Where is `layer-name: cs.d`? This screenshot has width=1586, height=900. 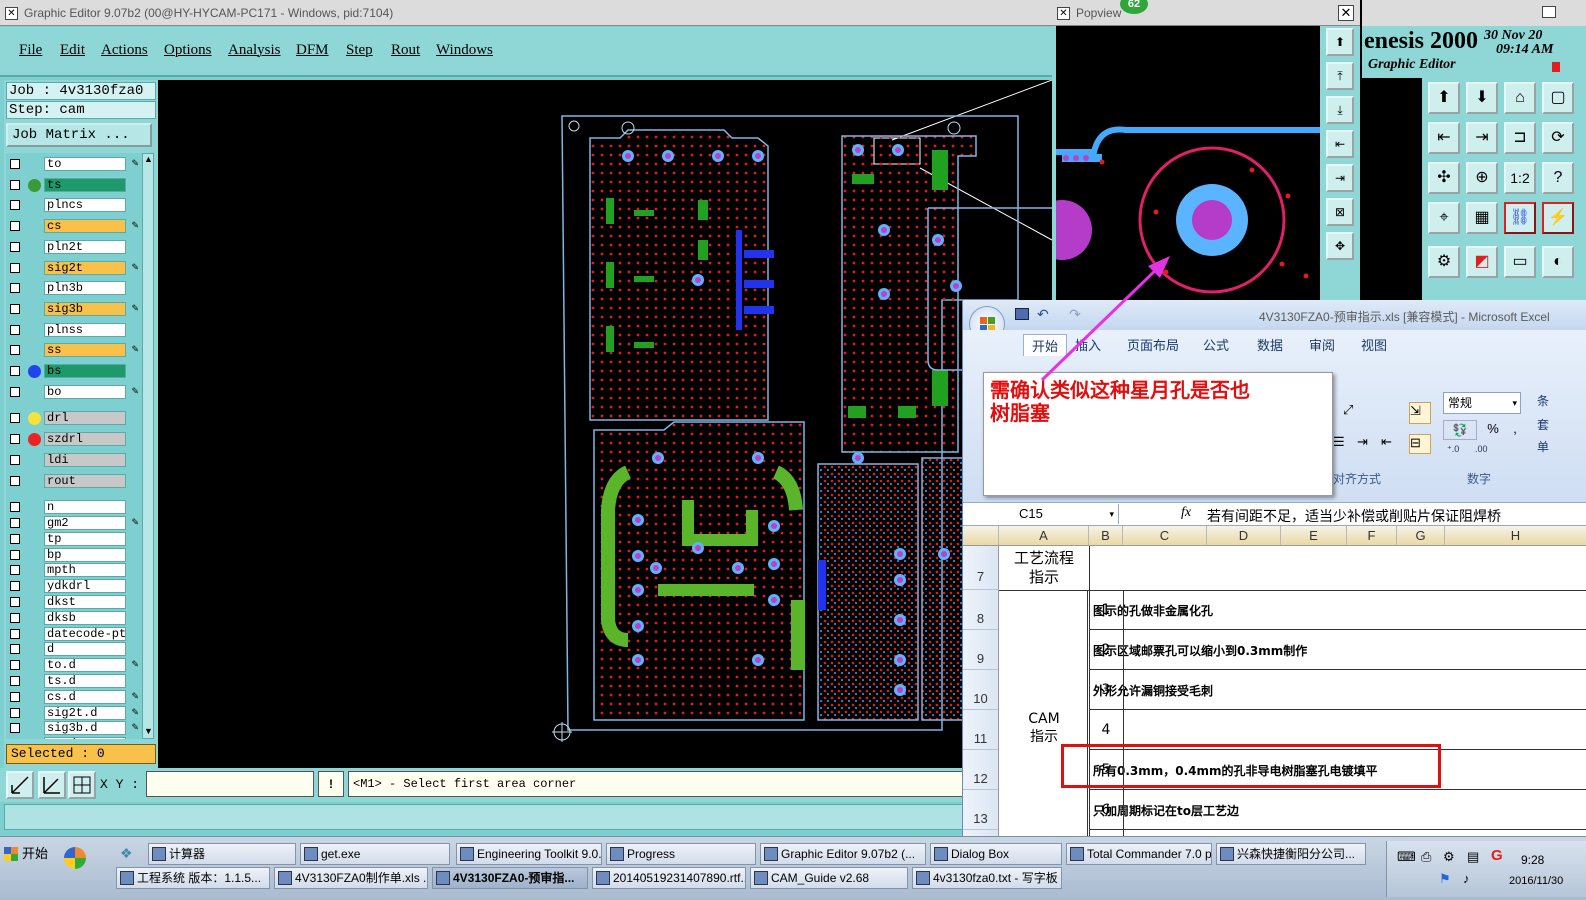
layer-name: cs.d is located at coordinates (85, 696).